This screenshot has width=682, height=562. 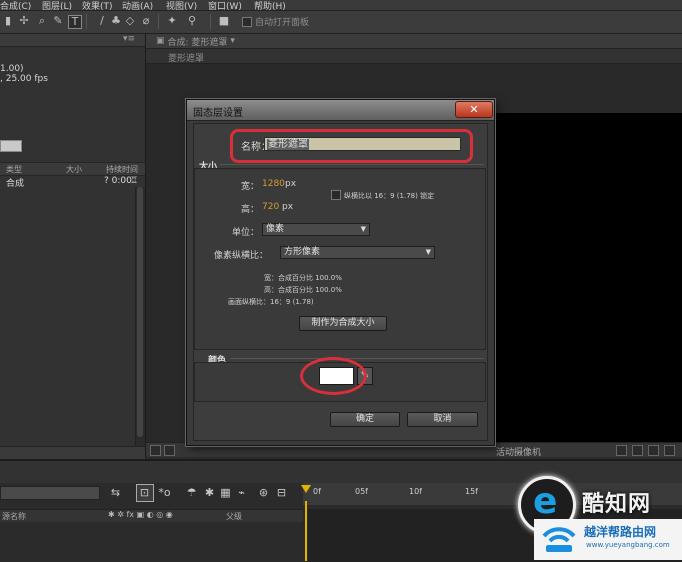 I want to click on chevron-down-icon: ▾, so click(x=232, y=41).